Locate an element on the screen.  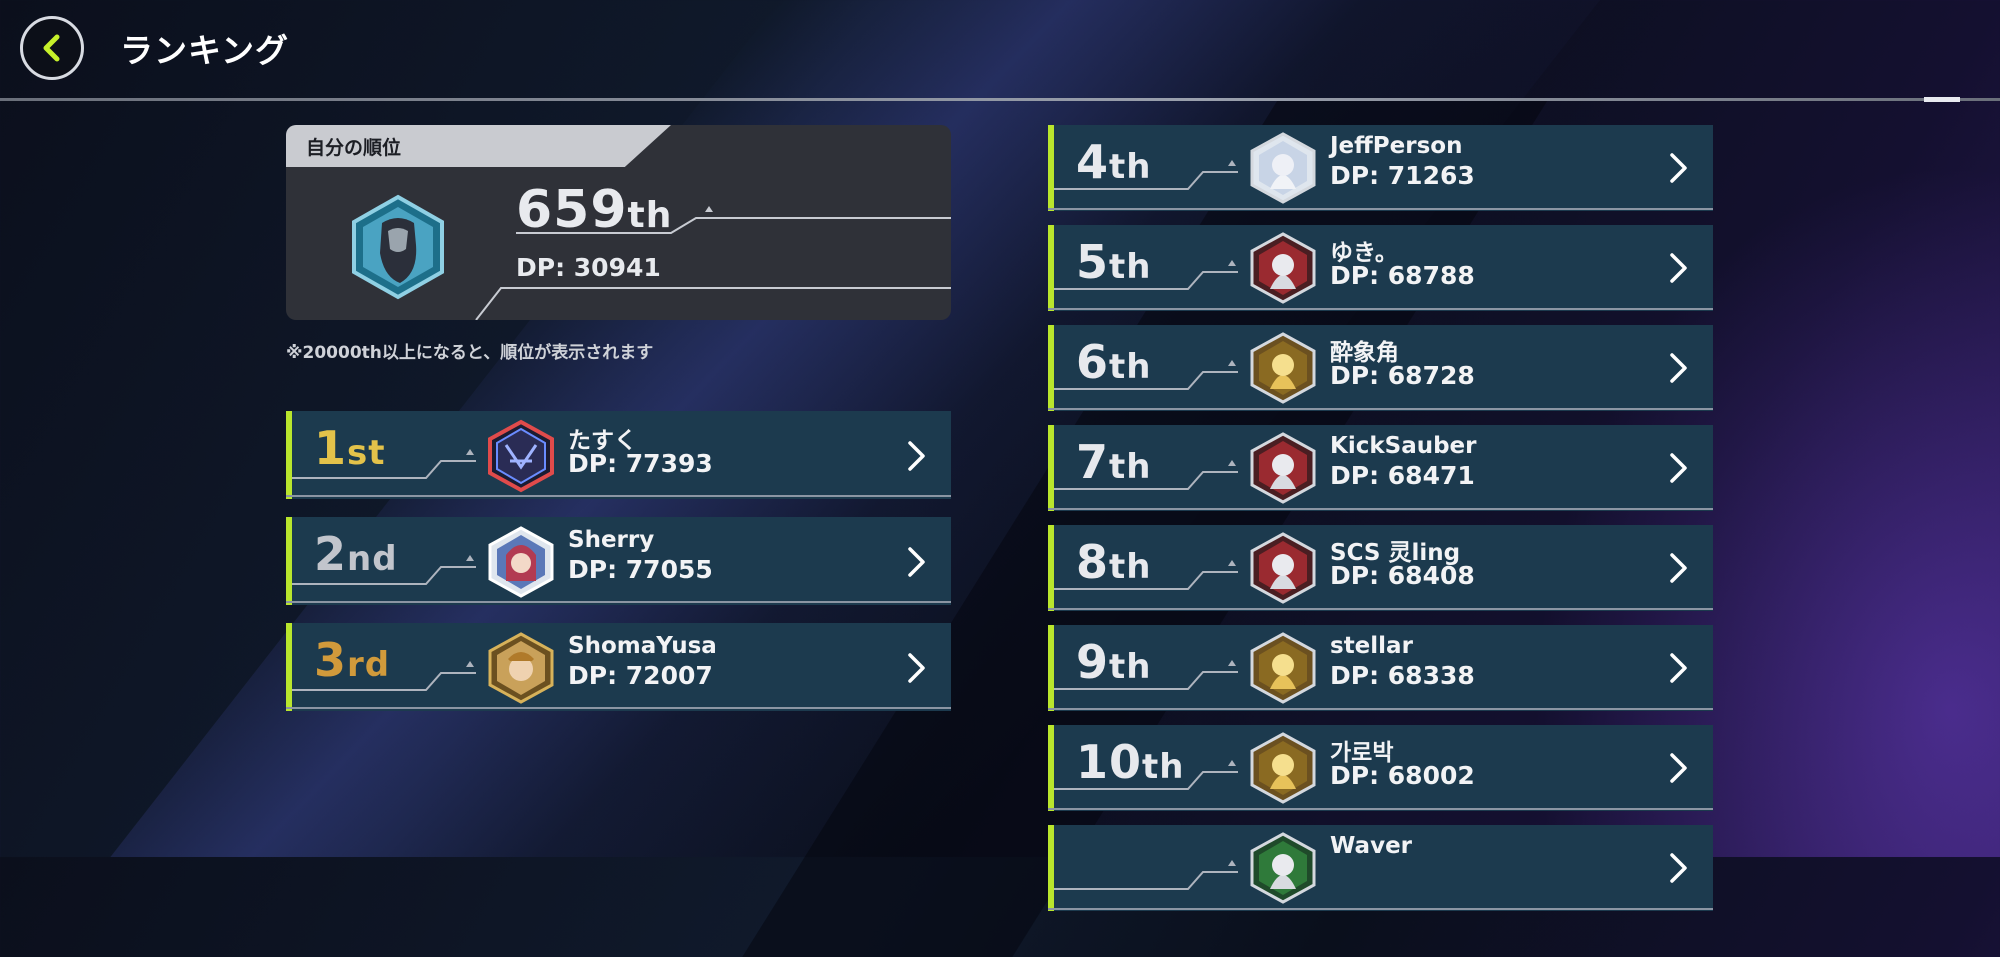
row-rank: 1st is located at coordinates (350, 448).